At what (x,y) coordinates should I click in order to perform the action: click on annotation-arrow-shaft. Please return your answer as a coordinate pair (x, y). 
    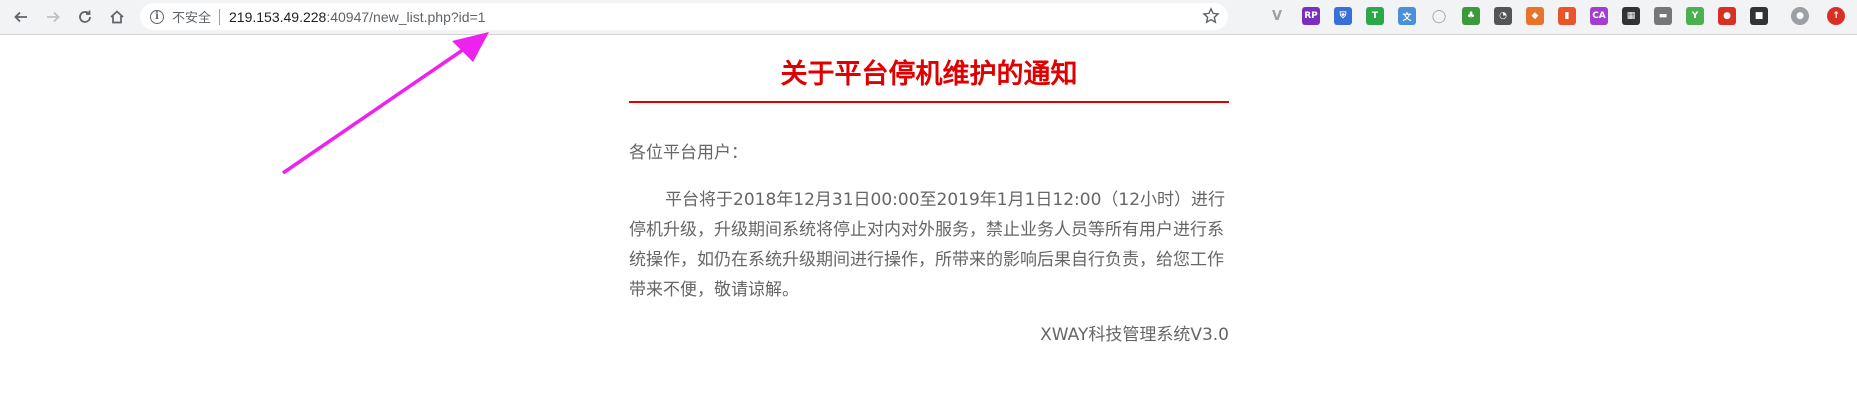
    Looking at the image, I should click on (376, 109).